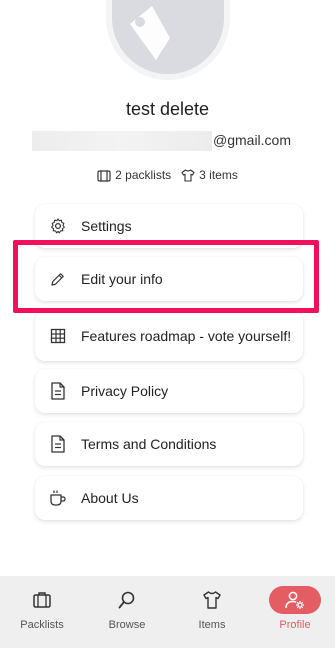 The height and width of the screenshot is (648, 335). What do you see at coordinates (169, 226) in the screenshot?
I see `menu-item-settings: Settings` at bounding box center [169, 226].